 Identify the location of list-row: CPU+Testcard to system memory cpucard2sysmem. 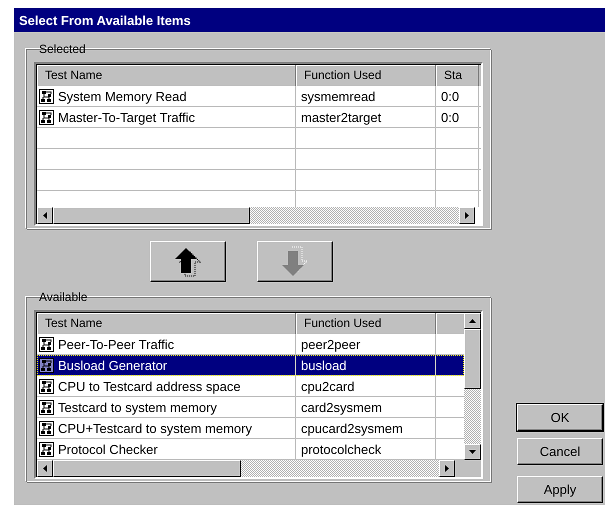
(250, 428).